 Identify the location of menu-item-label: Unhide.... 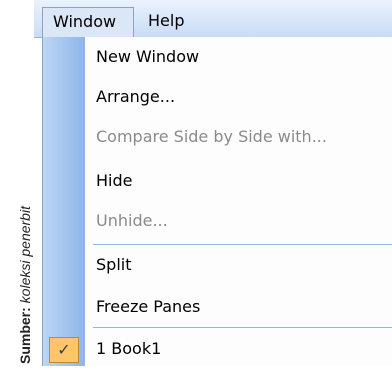
(132, 220).